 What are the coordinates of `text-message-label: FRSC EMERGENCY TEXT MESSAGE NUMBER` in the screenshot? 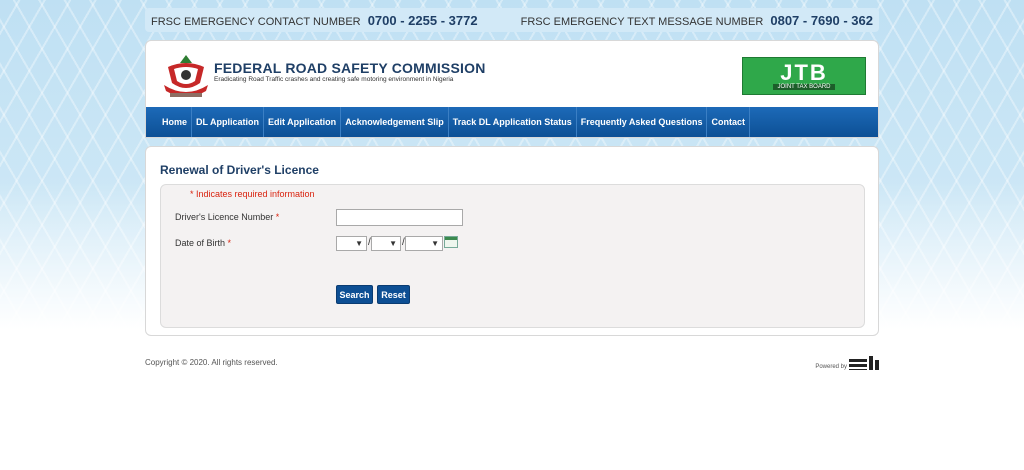 It's located at (642, 21).